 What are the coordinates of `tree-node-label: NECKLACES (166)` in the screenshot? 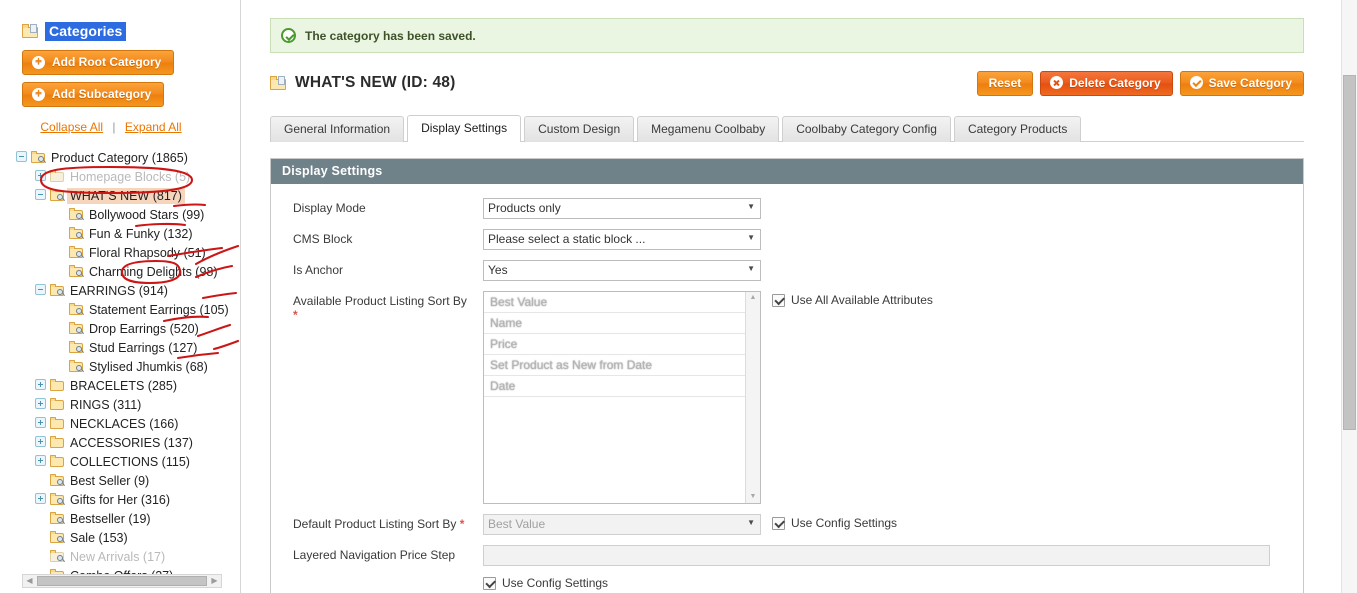 It's located at (124, 424).